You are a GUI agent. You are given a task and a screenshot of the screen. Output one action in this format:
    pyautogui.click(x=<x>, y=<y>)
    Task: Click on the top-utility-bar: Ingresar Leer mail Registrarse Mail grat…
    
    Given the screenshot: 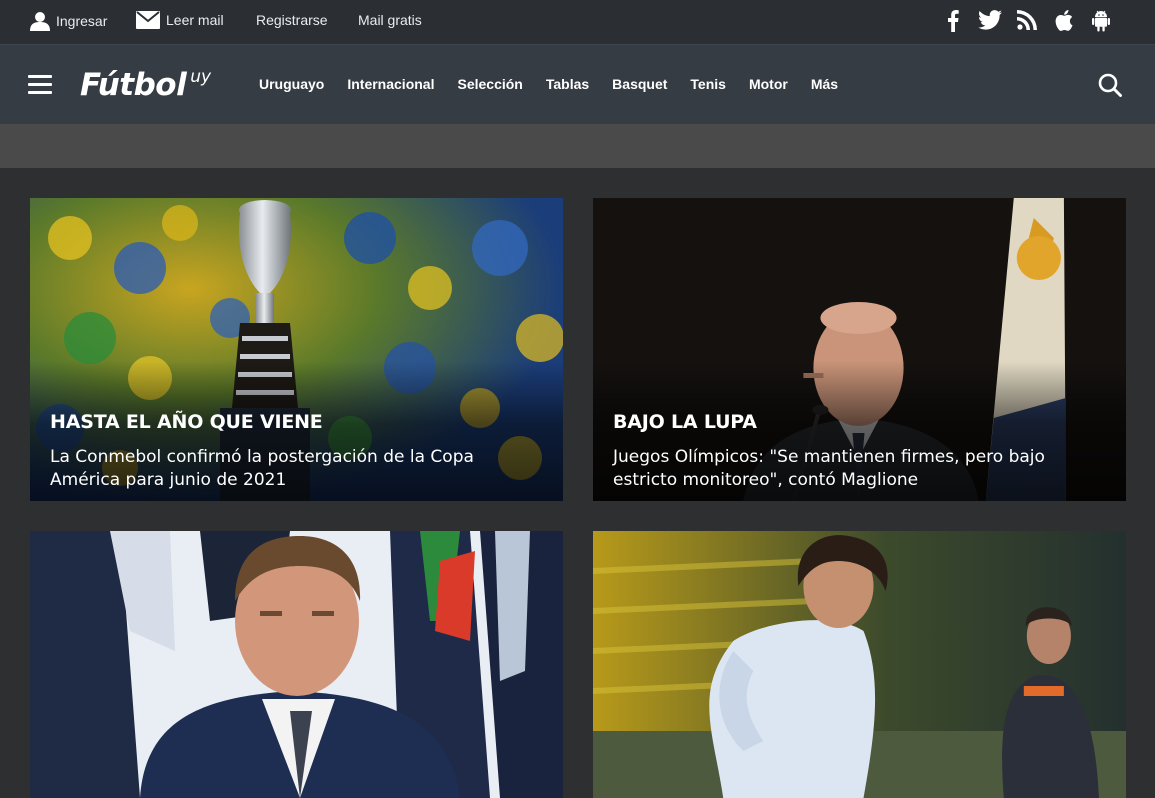 What is the action you would take?
    pyautogui.click(x=577, y=22)
    